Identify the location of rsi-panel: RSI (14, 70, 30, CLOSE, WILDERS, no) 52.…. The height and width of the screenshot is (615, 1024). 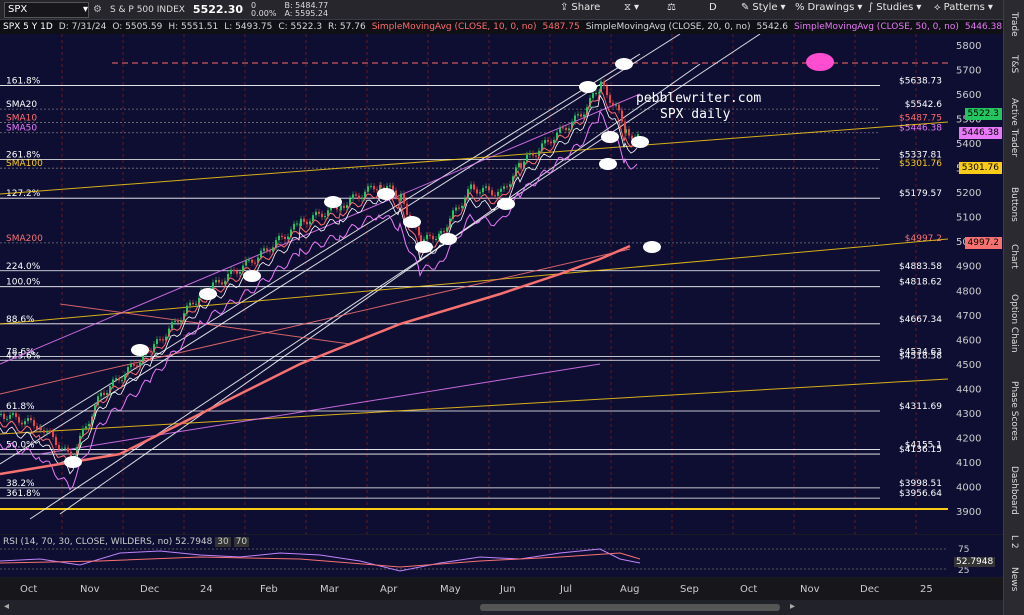
(502, 556).